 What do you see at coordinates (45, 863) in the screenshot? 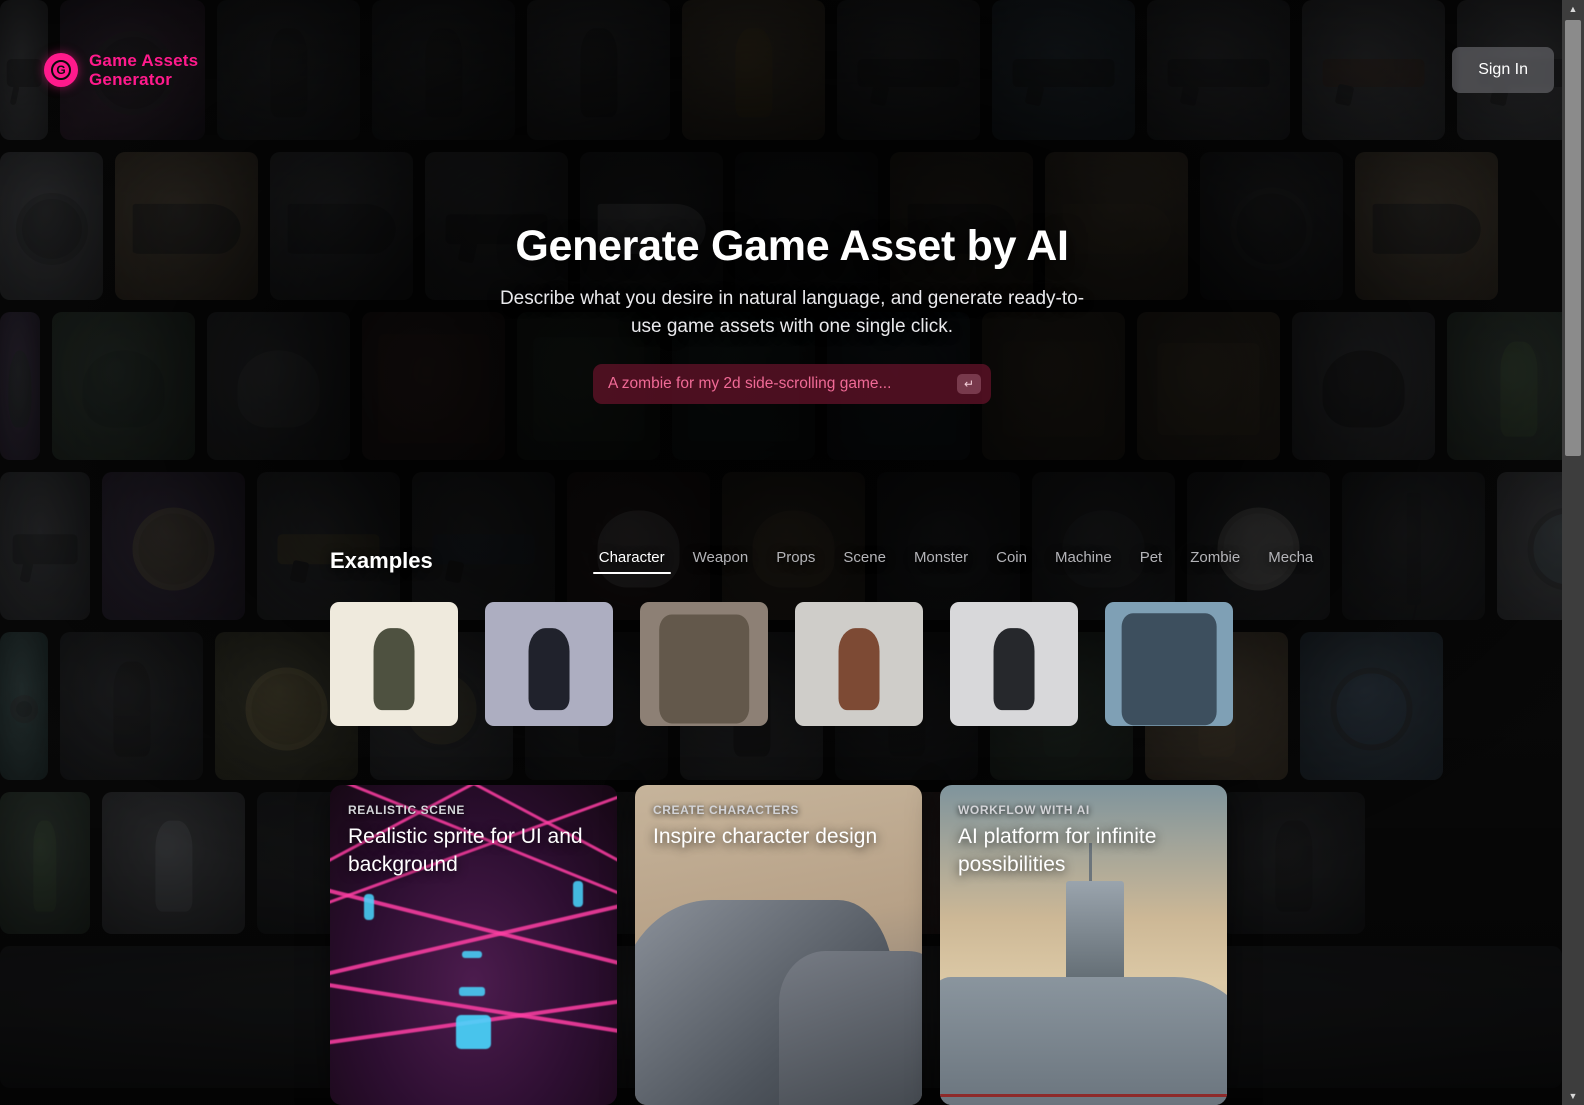
I see `mosaic-tile-zombie-walker` at bounding box center [45, 863].